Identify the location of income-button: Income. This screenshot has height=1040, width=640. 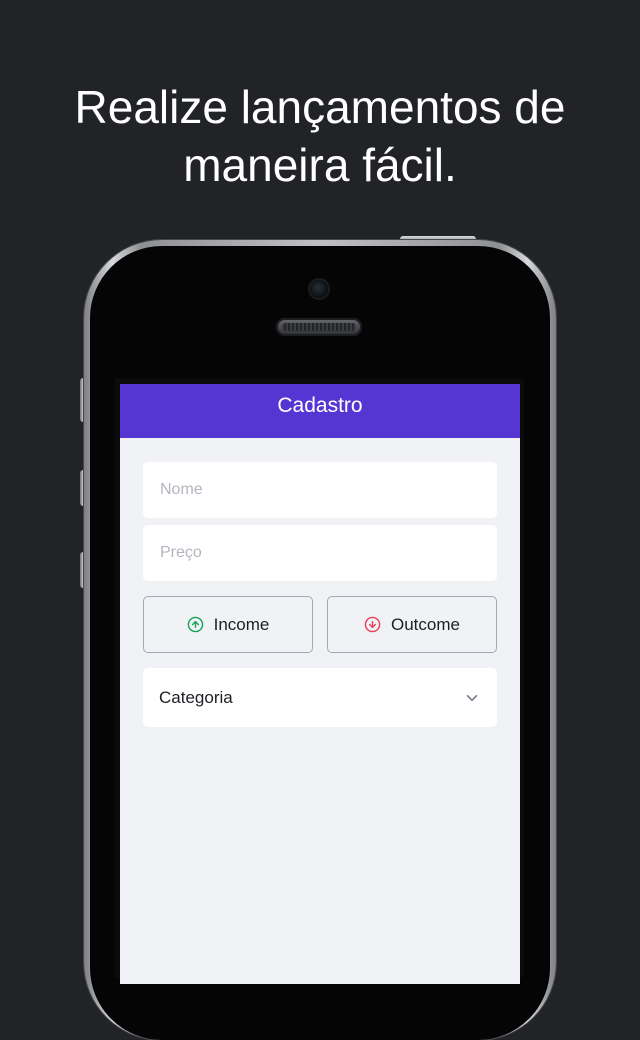
(228, 624).